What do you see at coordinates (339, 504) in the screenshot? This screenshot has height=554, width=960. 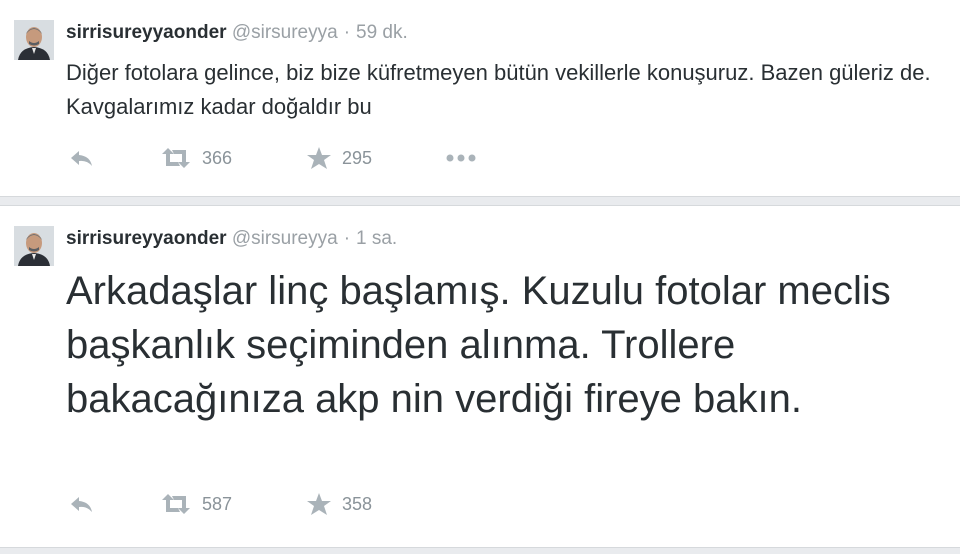 I see `favorite-button: 358` at bounding box center [339, 504].